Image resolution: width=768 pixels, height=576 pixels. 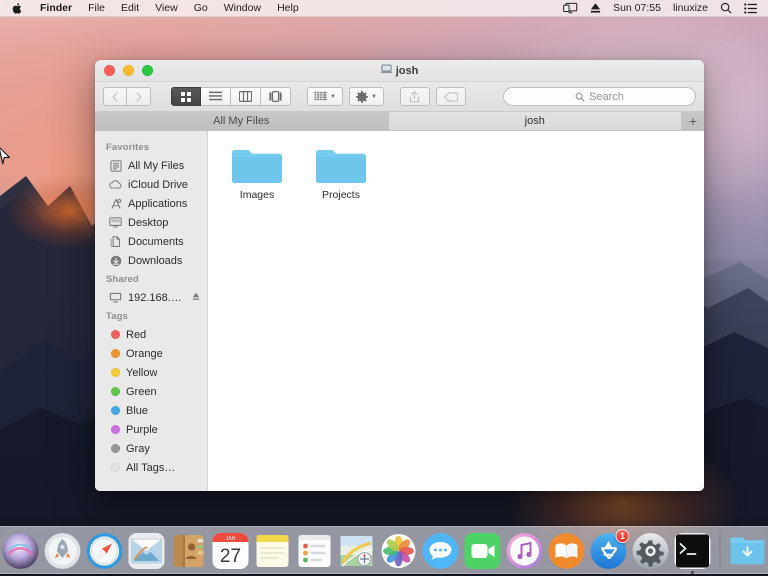 What do you see at coordinates (151, 203) in the screenshot?
I see `sidebar-item-applications: Applications` at bounding box center [151, 203].